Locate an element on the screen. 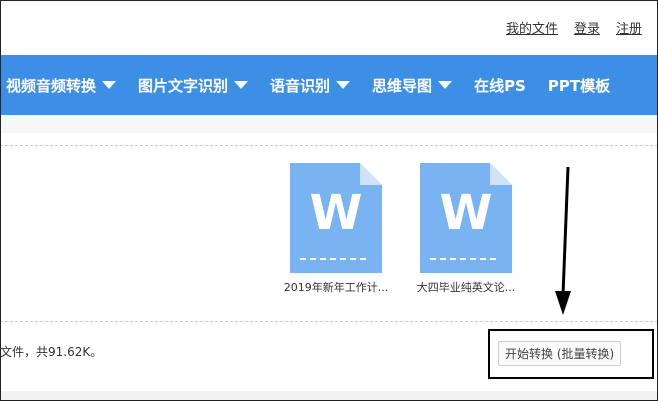 The width and height of the screenshot is (658, 401). upload-status: 文件，共91.62K。 is located at coordinates (51, 352).